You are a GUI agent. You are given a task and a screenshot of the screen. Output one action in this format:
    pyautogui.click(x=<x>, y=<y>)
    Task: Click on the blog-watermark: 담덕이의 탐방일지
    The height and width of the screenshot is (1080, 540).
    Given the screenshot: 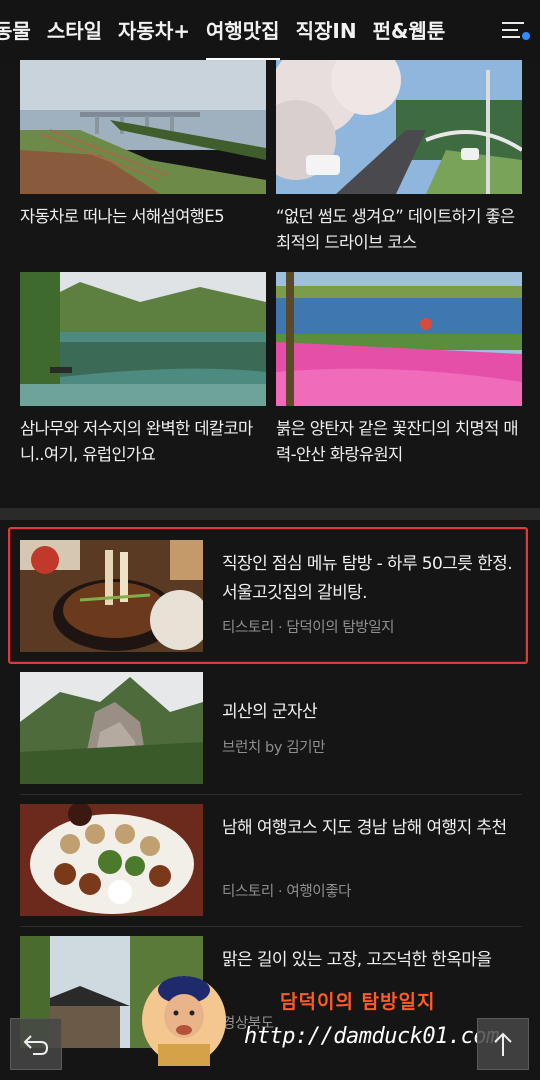 What is the action you would take?
    pyautogui.click(x=358, y=1002)
    